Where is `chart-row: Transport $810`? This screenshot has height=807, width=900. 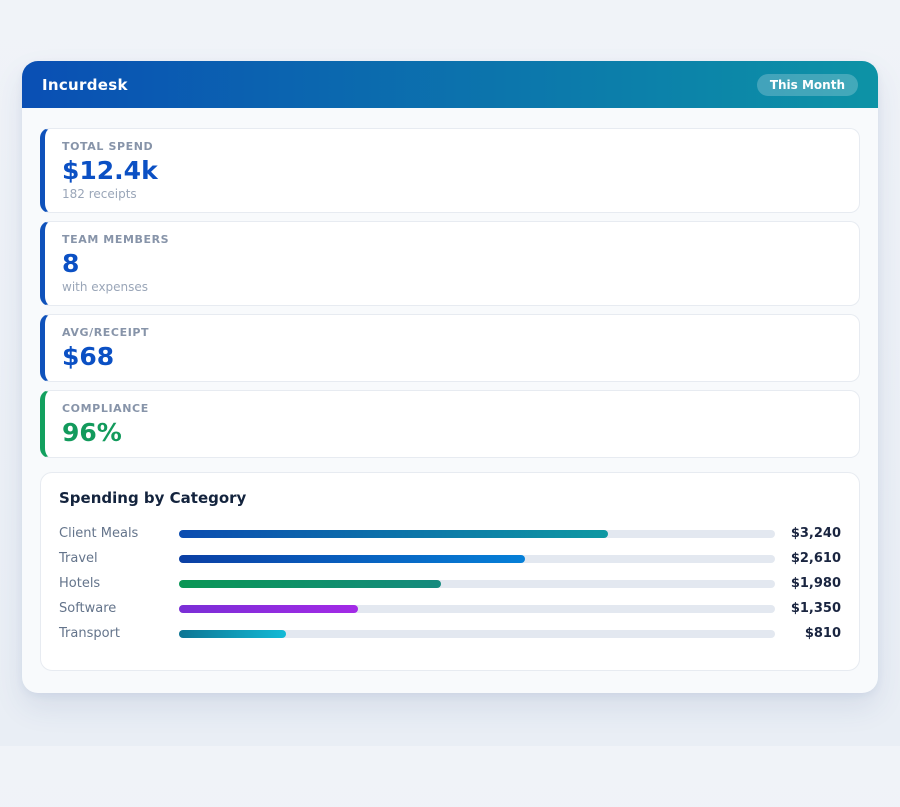
chart-row: Transport $810 is located at coordinates (450, 633).